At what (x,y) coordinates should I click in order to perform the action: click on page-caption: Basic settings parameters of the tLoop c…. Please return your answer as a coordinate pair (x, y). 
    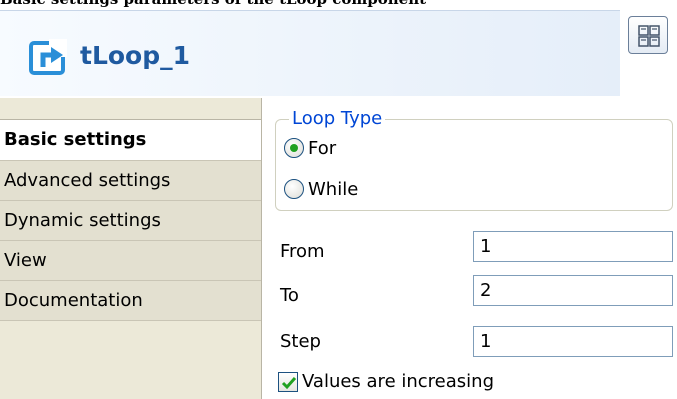
    Looking at the image, I should click on (338, 5).